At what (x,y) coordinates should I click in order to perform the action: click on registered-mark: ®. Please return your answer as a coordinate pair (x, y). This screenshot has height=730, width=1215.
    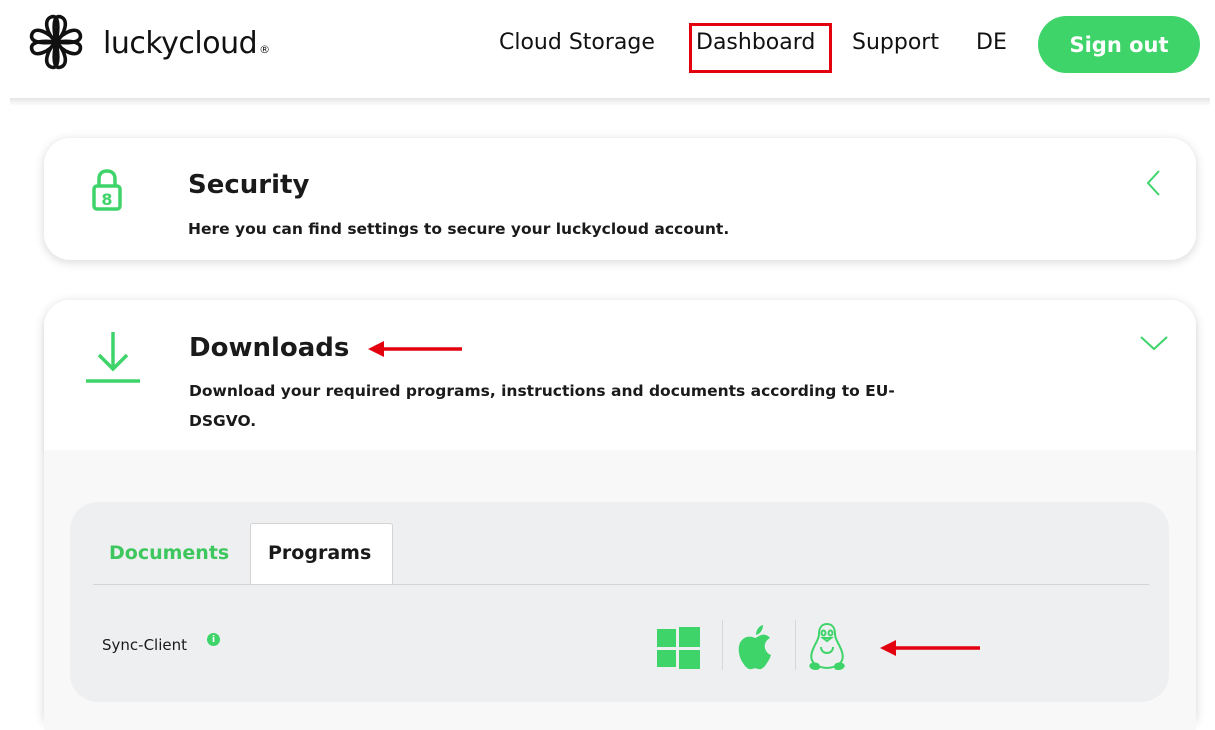
    Looking at the image, I should click on (265, 49).